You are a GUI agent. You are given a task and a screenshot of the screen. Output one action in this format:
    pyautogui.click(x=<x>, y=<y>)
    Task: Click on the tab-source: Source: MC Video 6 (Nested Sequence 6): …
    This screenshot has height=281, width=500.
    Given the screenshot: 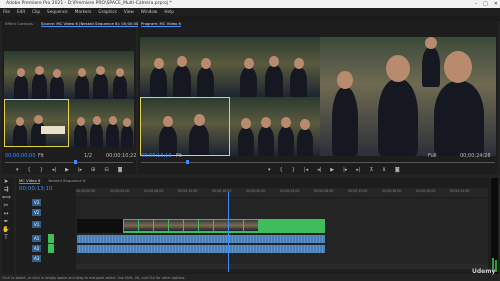 What is the action you would take?
    pyautogui.click(x=92, y=24)
    